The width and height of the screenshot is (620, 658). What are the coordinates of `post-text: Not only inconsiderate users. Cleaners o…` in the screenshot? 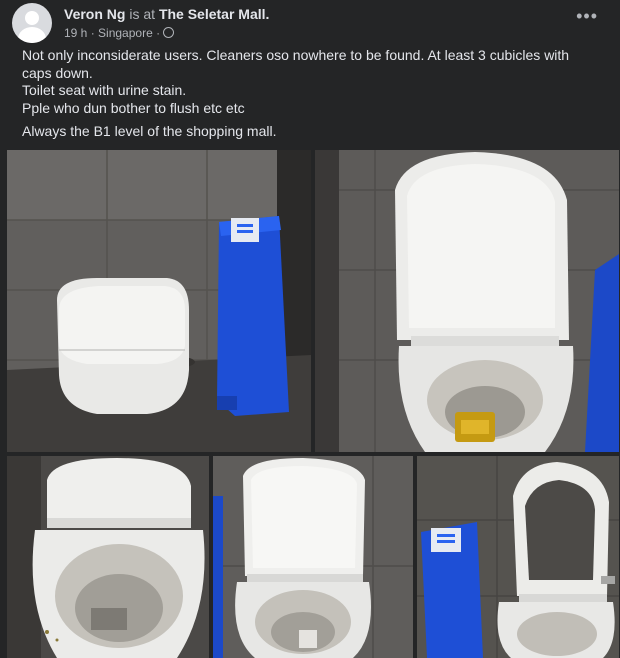 It's located at (312, 94).